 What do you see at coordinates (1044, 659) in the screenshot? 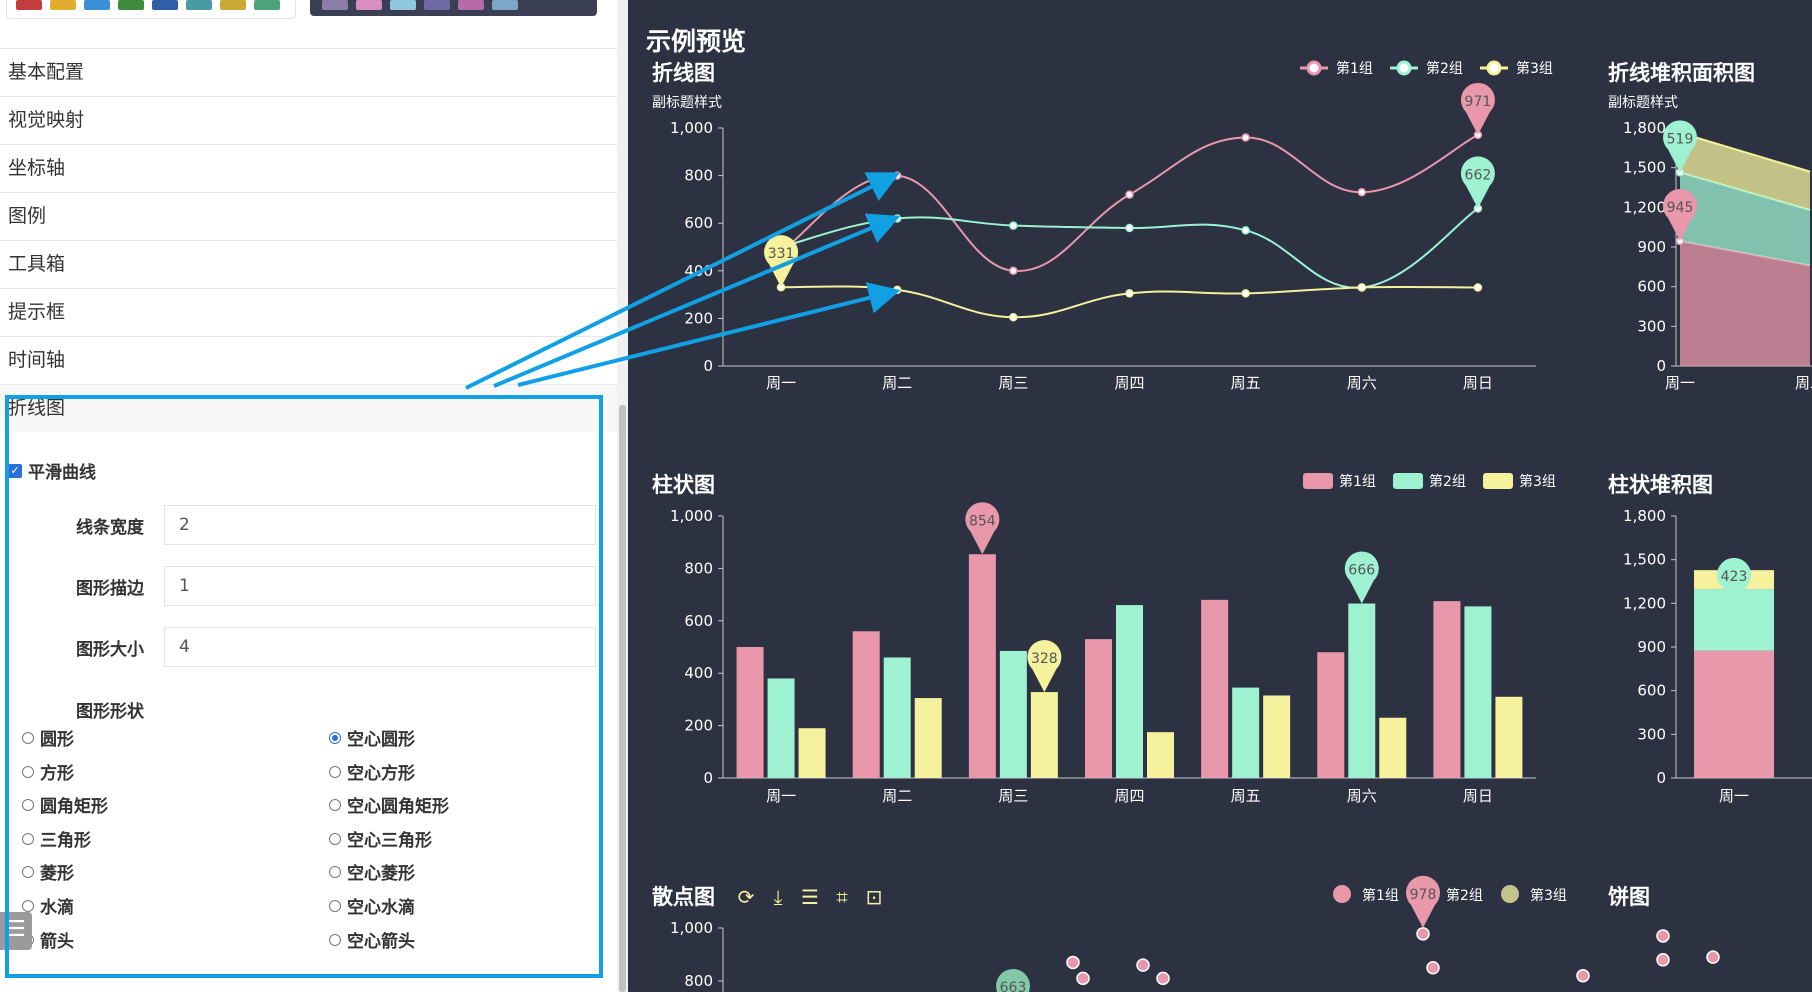
I see `bar-chart-marker-label: 328` at bounding box center [1044, 659].